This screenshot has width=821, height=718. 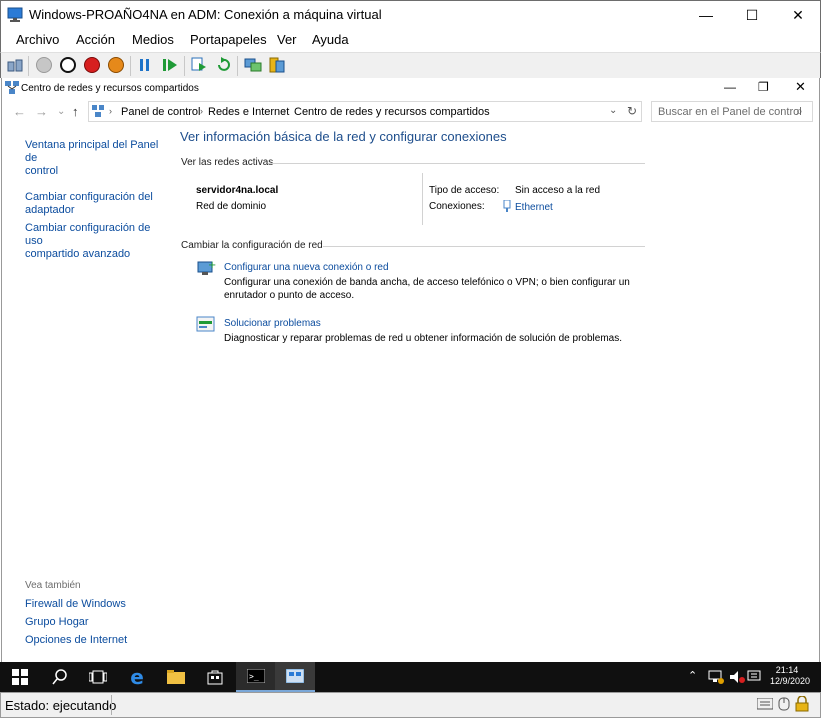 I want to click on clock-date: 12/9/2020, so click(x=790, y=681).